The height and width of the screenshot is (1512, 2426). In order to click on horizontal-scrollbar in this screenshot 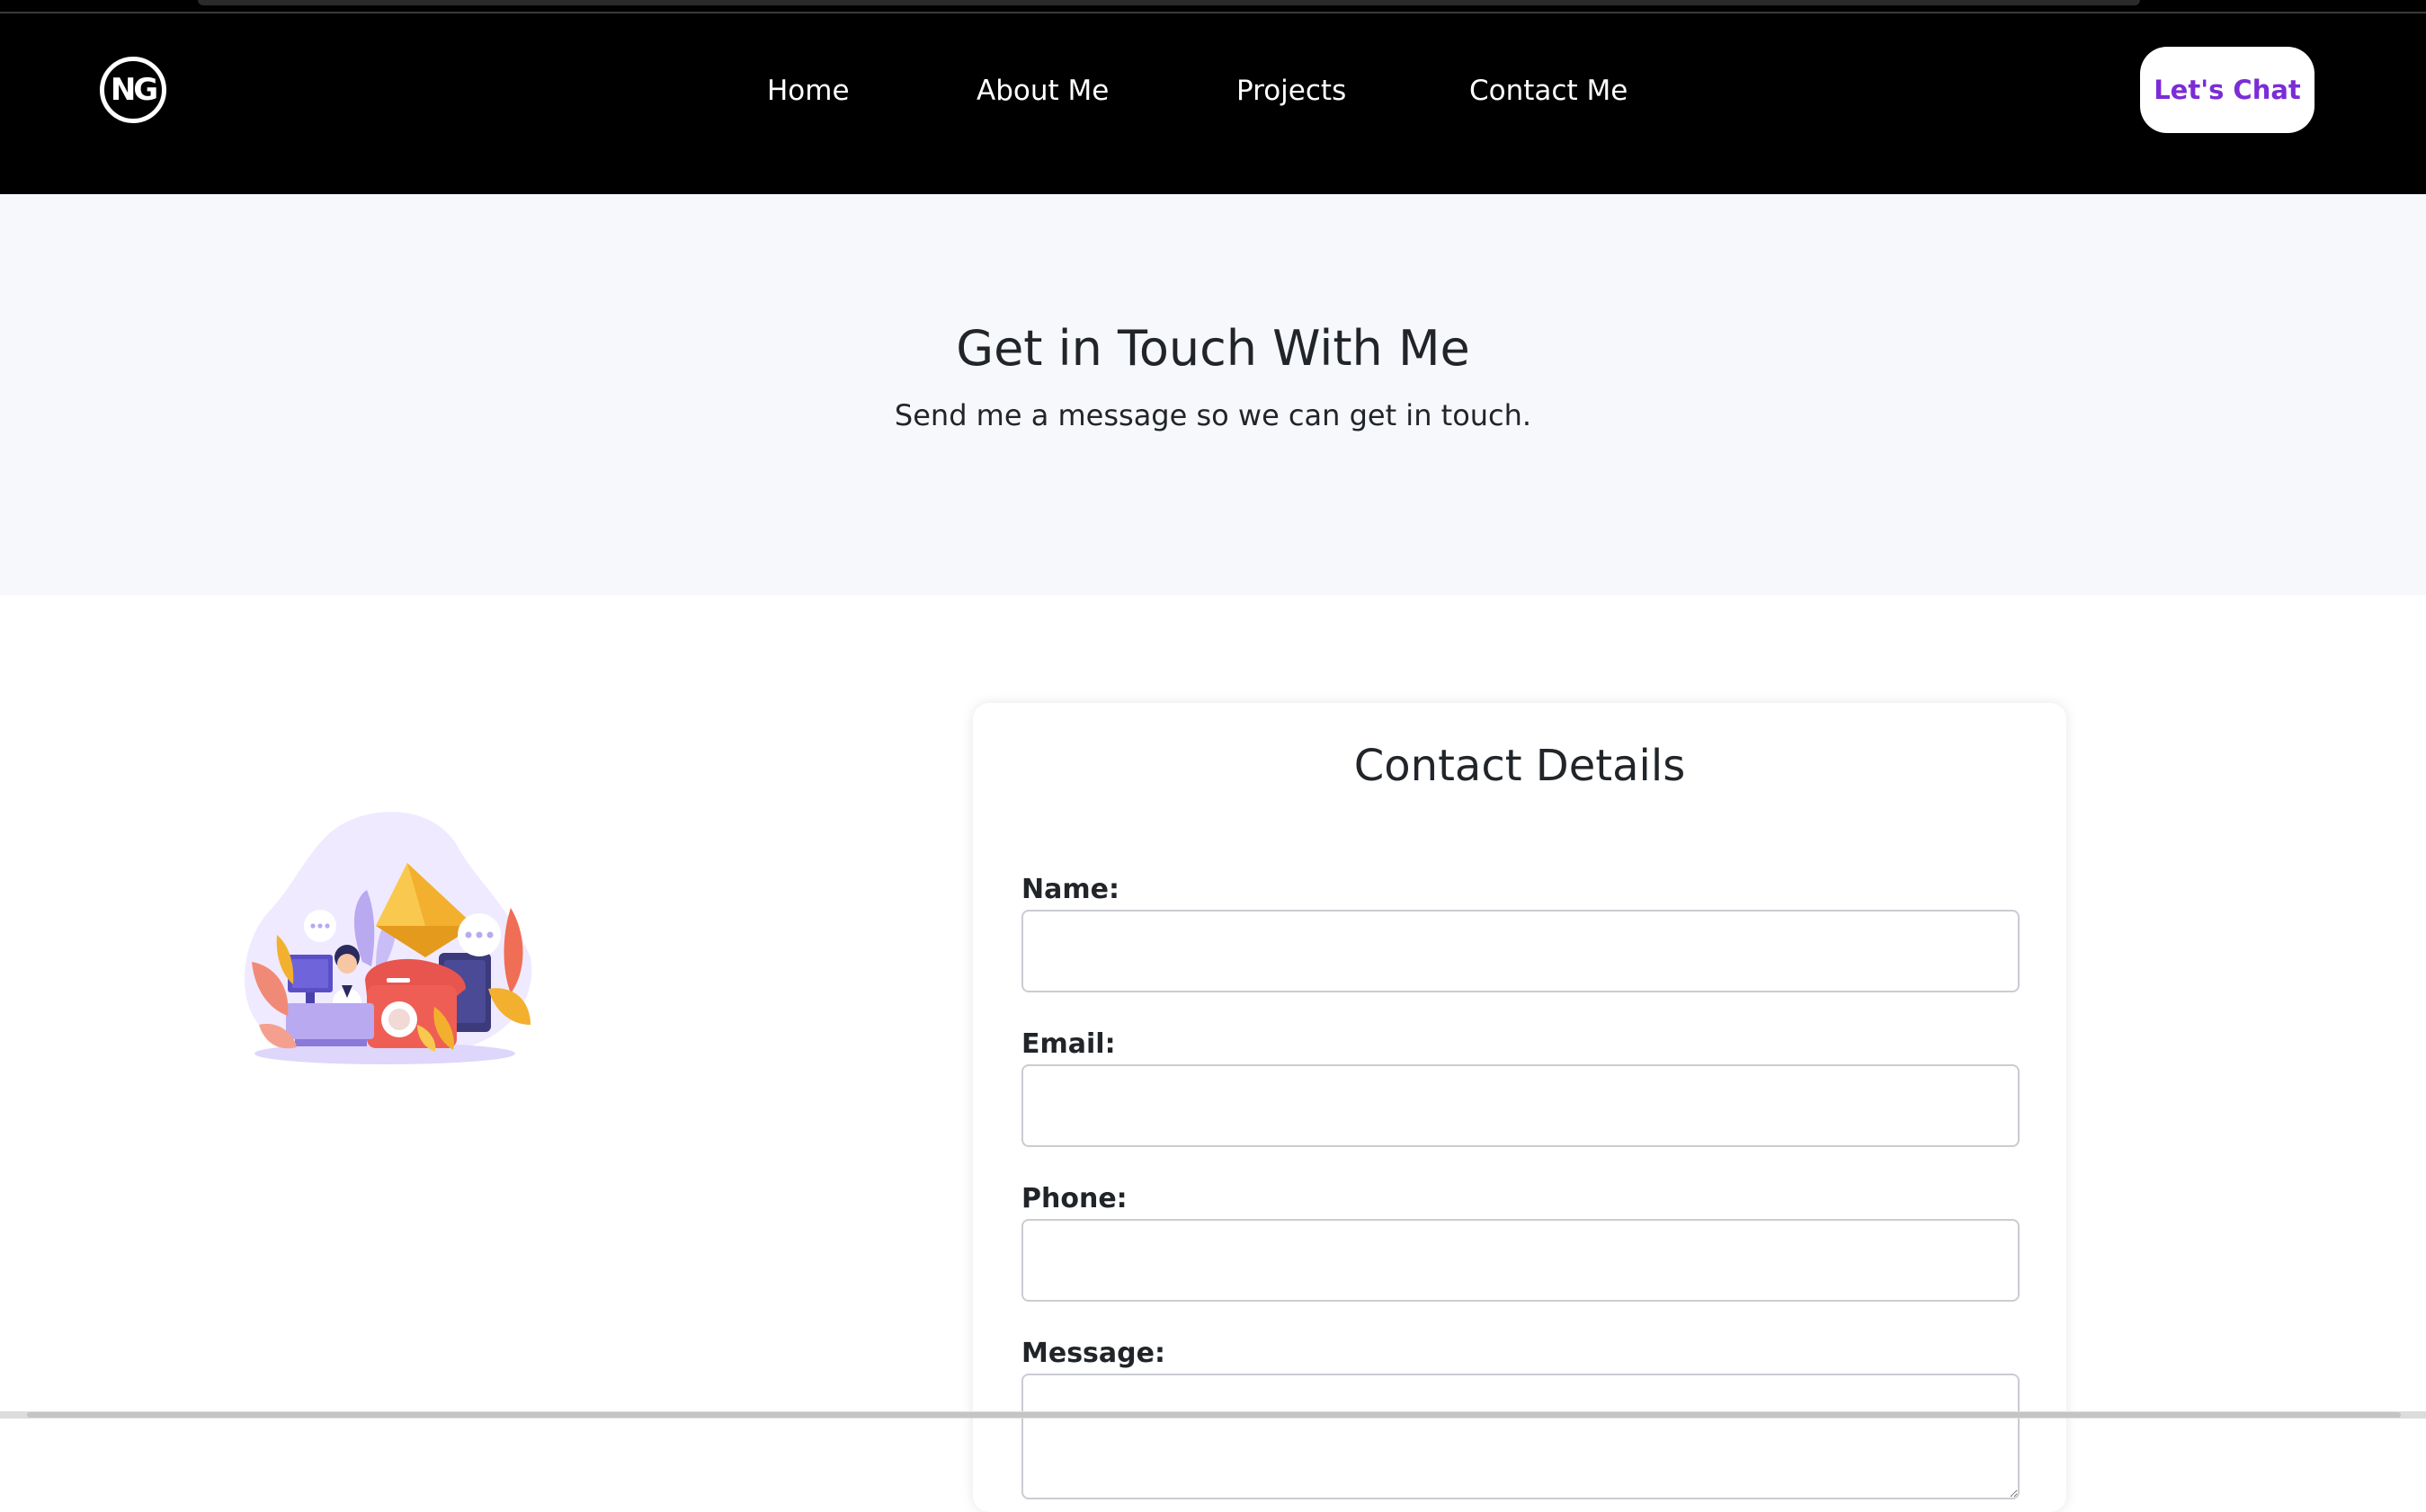, I will do `click(1213, 1415)`.